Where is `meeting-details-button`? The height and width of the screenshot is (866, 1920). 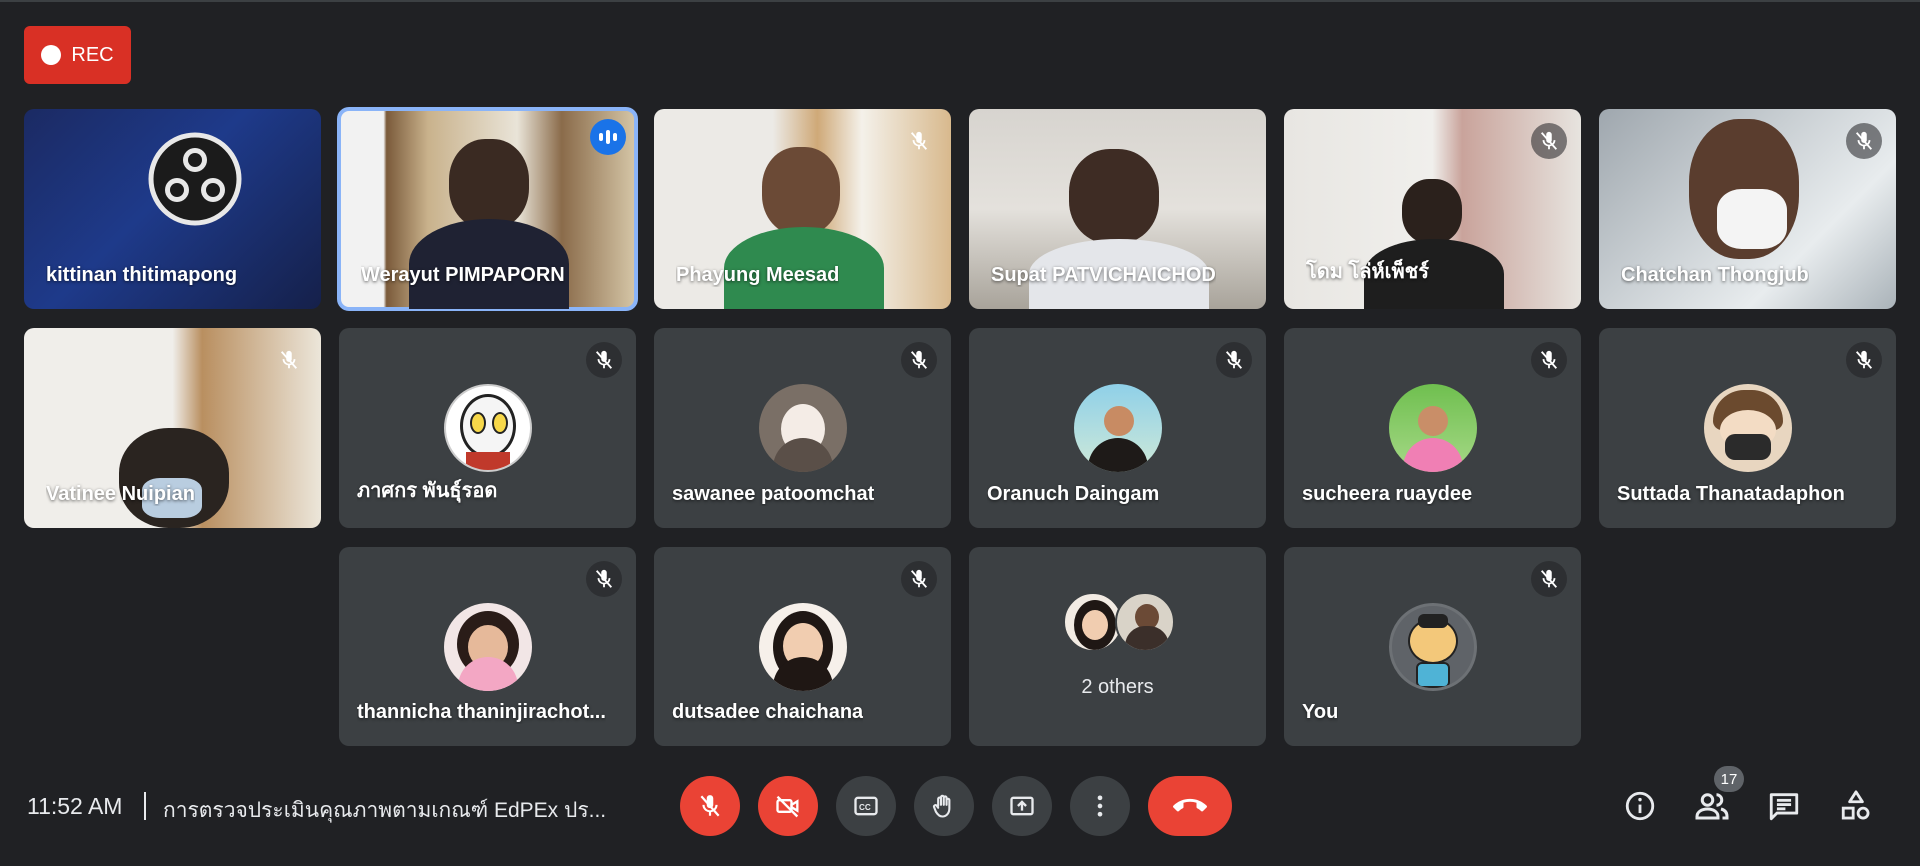 meeting-details-button is located at coordinates (1640, 806).